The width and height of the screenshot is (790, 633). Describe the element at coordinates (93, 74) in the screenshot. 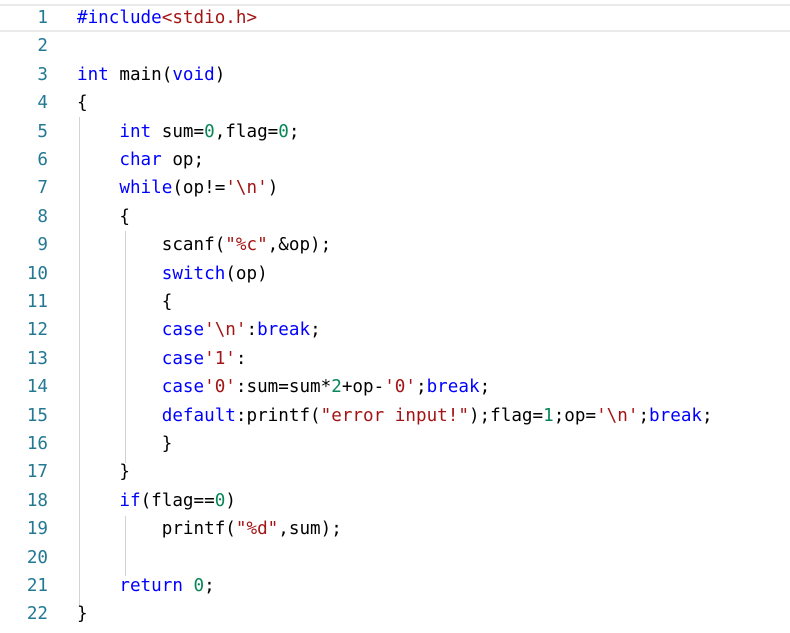

I see `code-token: int` at that location.